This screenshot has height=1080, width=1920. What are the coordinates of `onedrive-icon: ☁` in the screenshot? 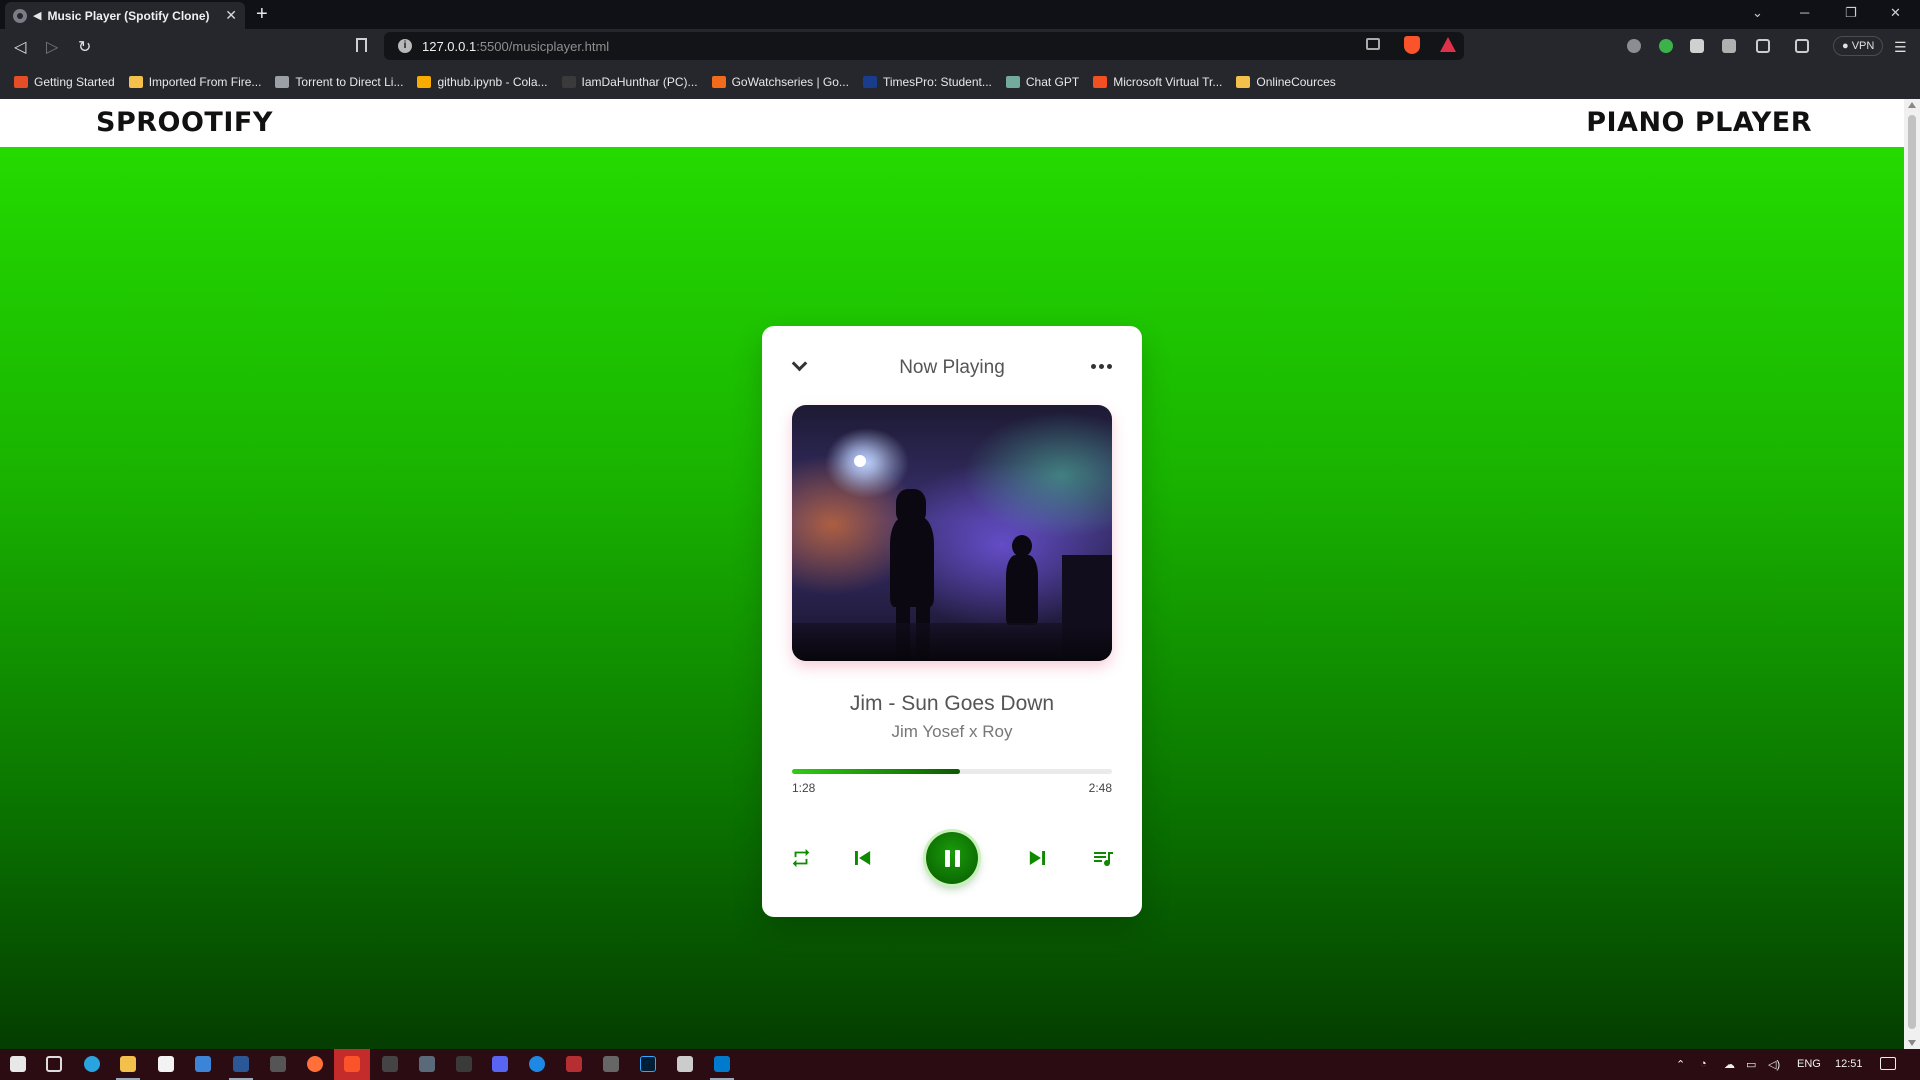 It's located at (1729, 1064).